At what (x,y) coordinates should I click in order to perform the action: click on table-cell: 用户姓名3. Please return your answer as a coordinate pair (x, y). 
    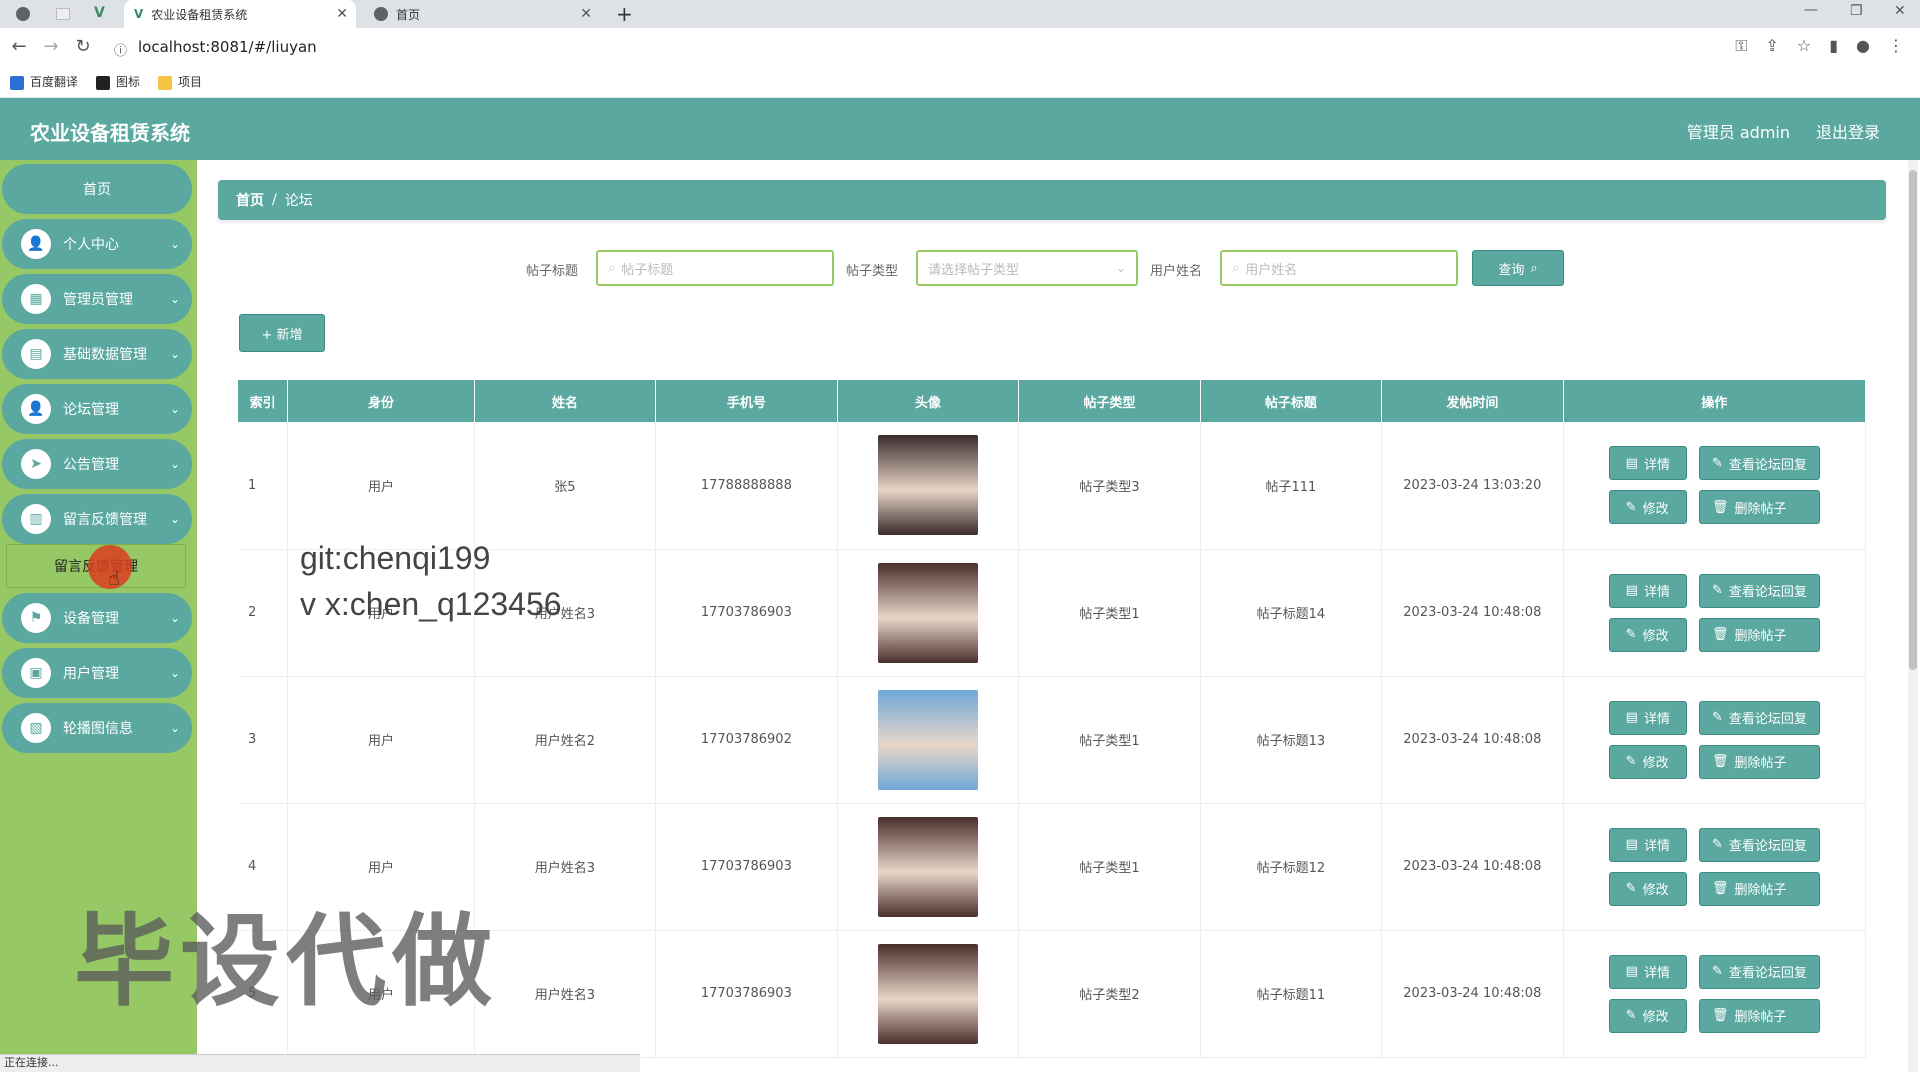
    Looking at the image, I should click on (565, 867).